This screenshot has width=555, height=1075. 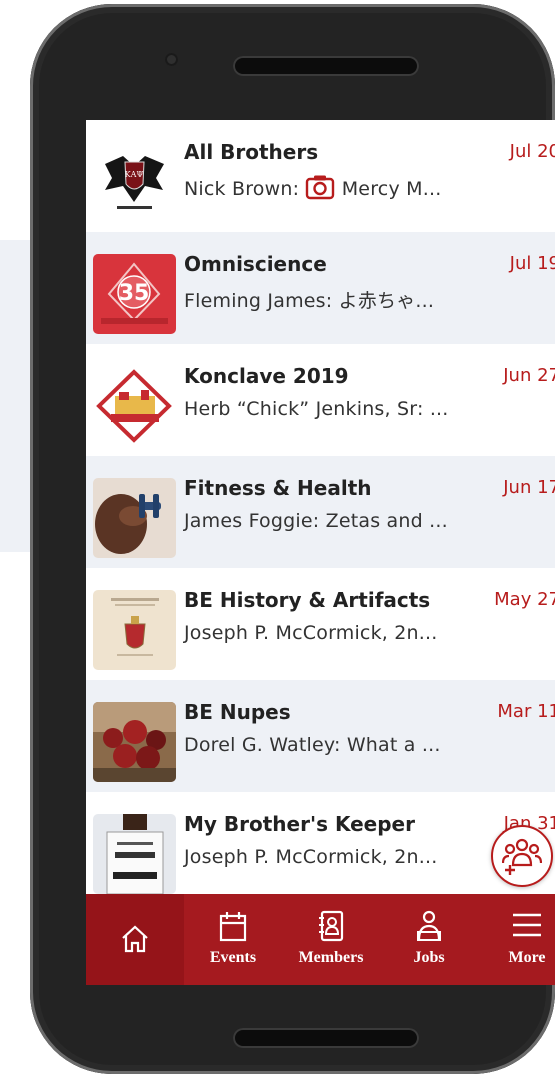 I want to click on dumbbell-photo-thumb, so click(x=134, y=518).